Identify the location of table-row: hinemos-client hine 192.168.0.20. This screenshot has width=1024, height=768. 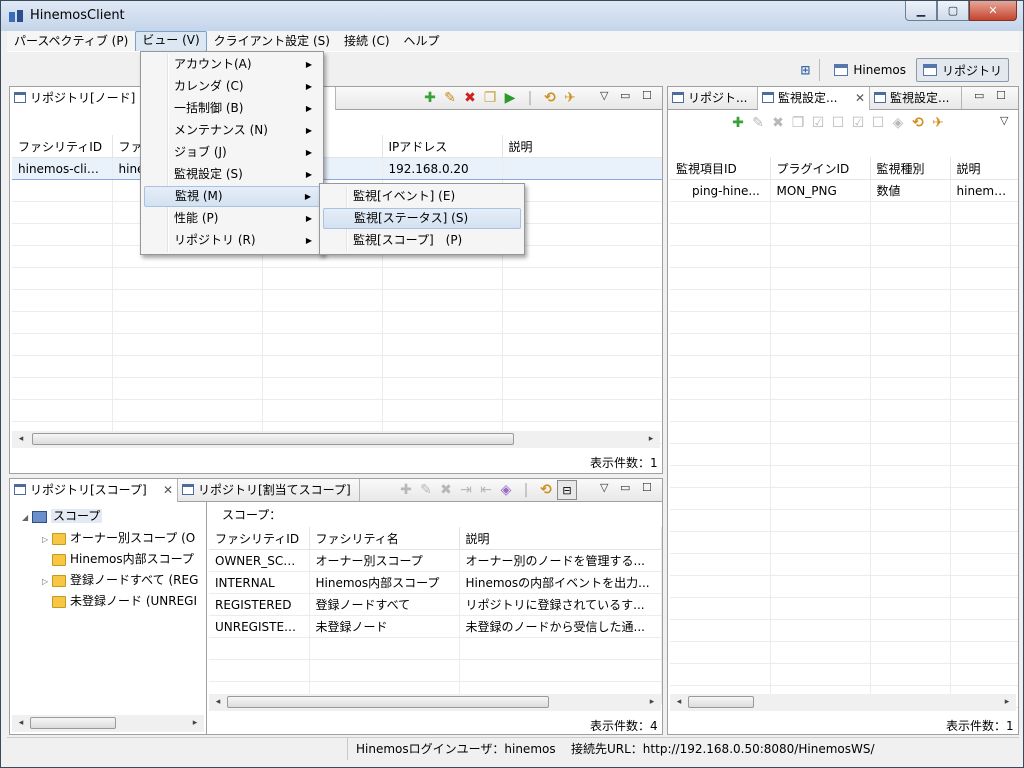
(337, 168).